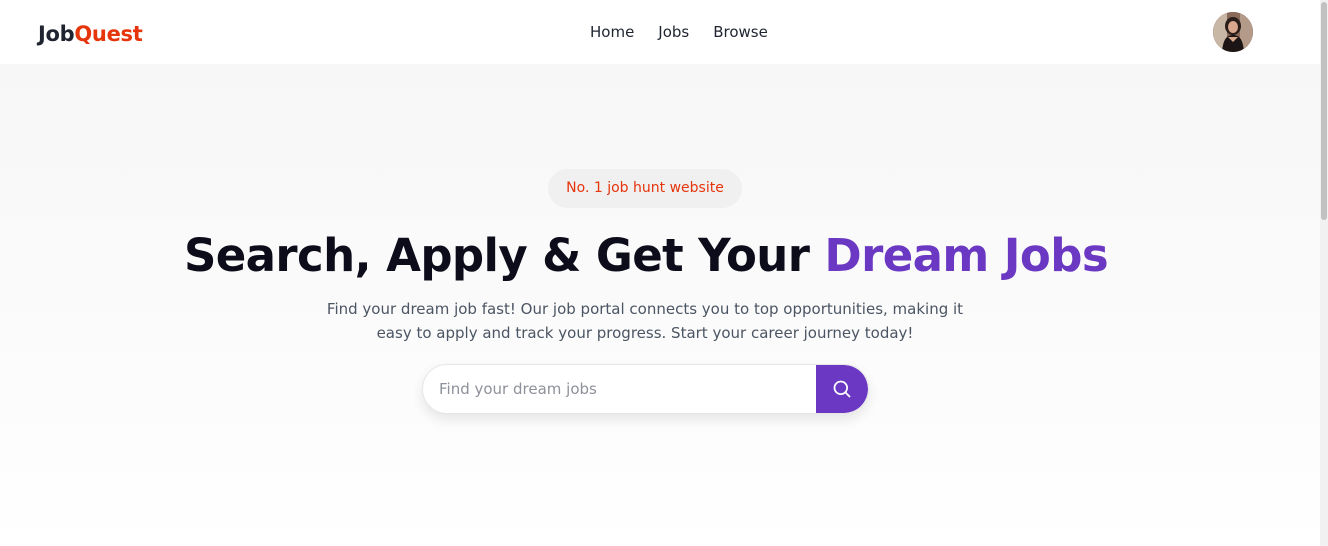 The width and height of the screenshot is (1328, 546). I want to click on nav-item-home: Home, so click(612, 32).